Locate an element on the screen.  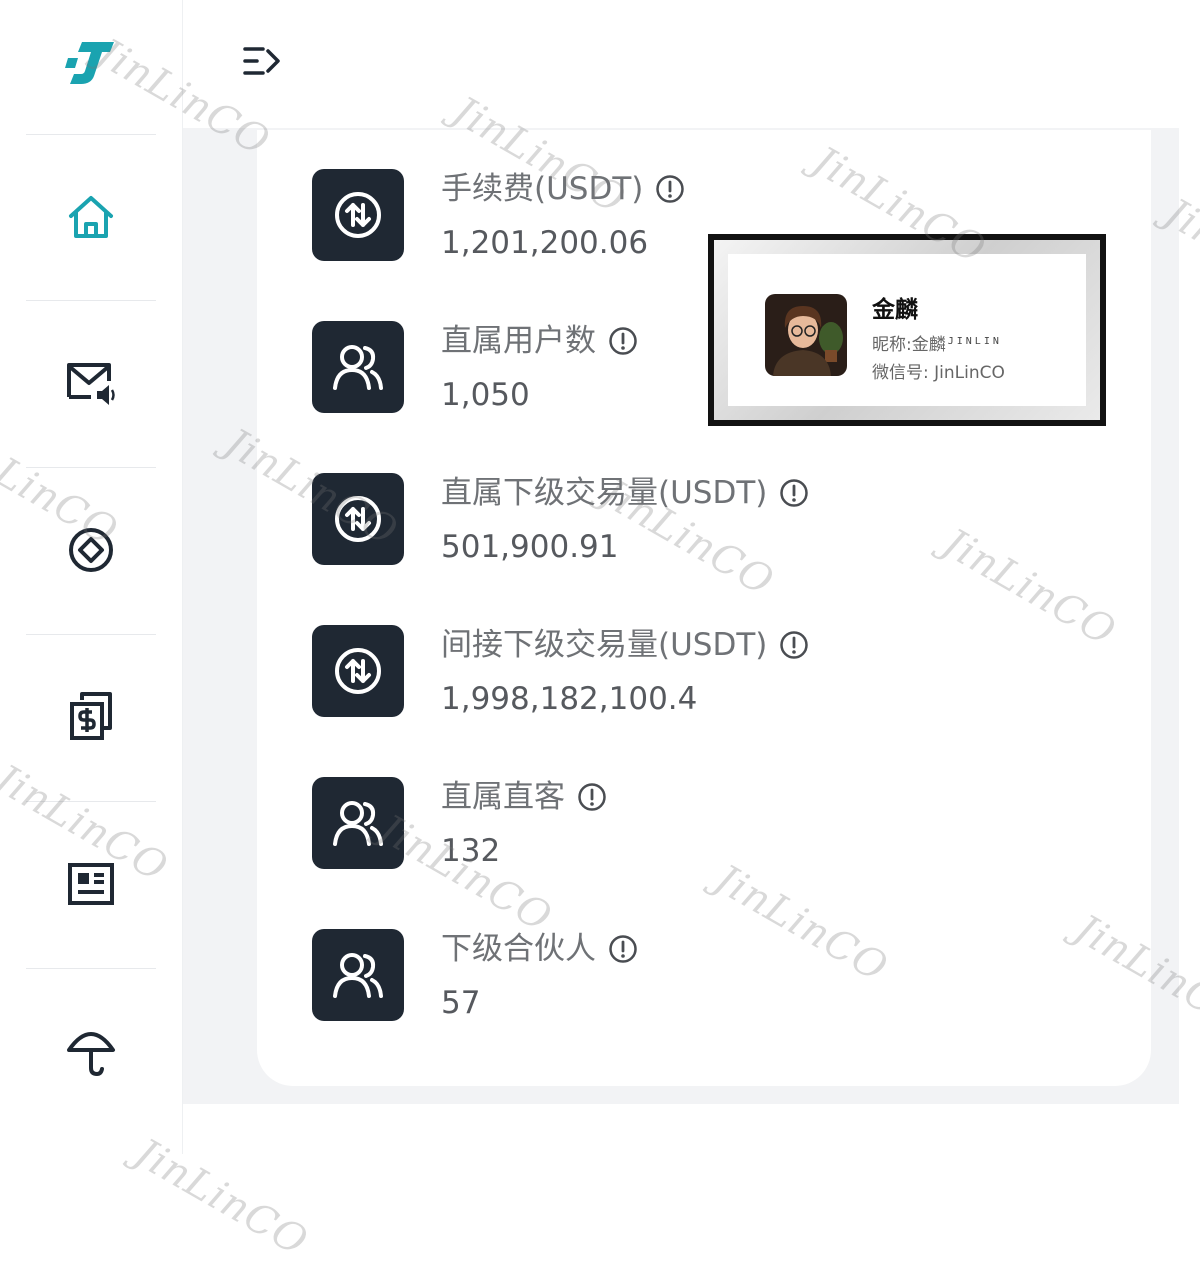
stat-value: 1,998,182,100.4 is located at coordinates (569, 699).